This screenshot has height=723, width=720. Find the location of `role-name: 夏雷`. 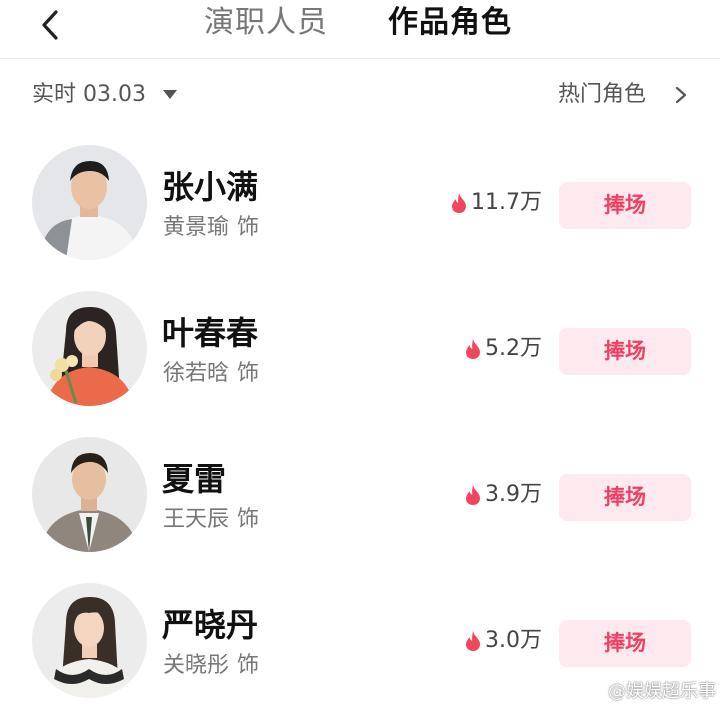

role-name: 夏雷 is located at coordinates (194, 479).